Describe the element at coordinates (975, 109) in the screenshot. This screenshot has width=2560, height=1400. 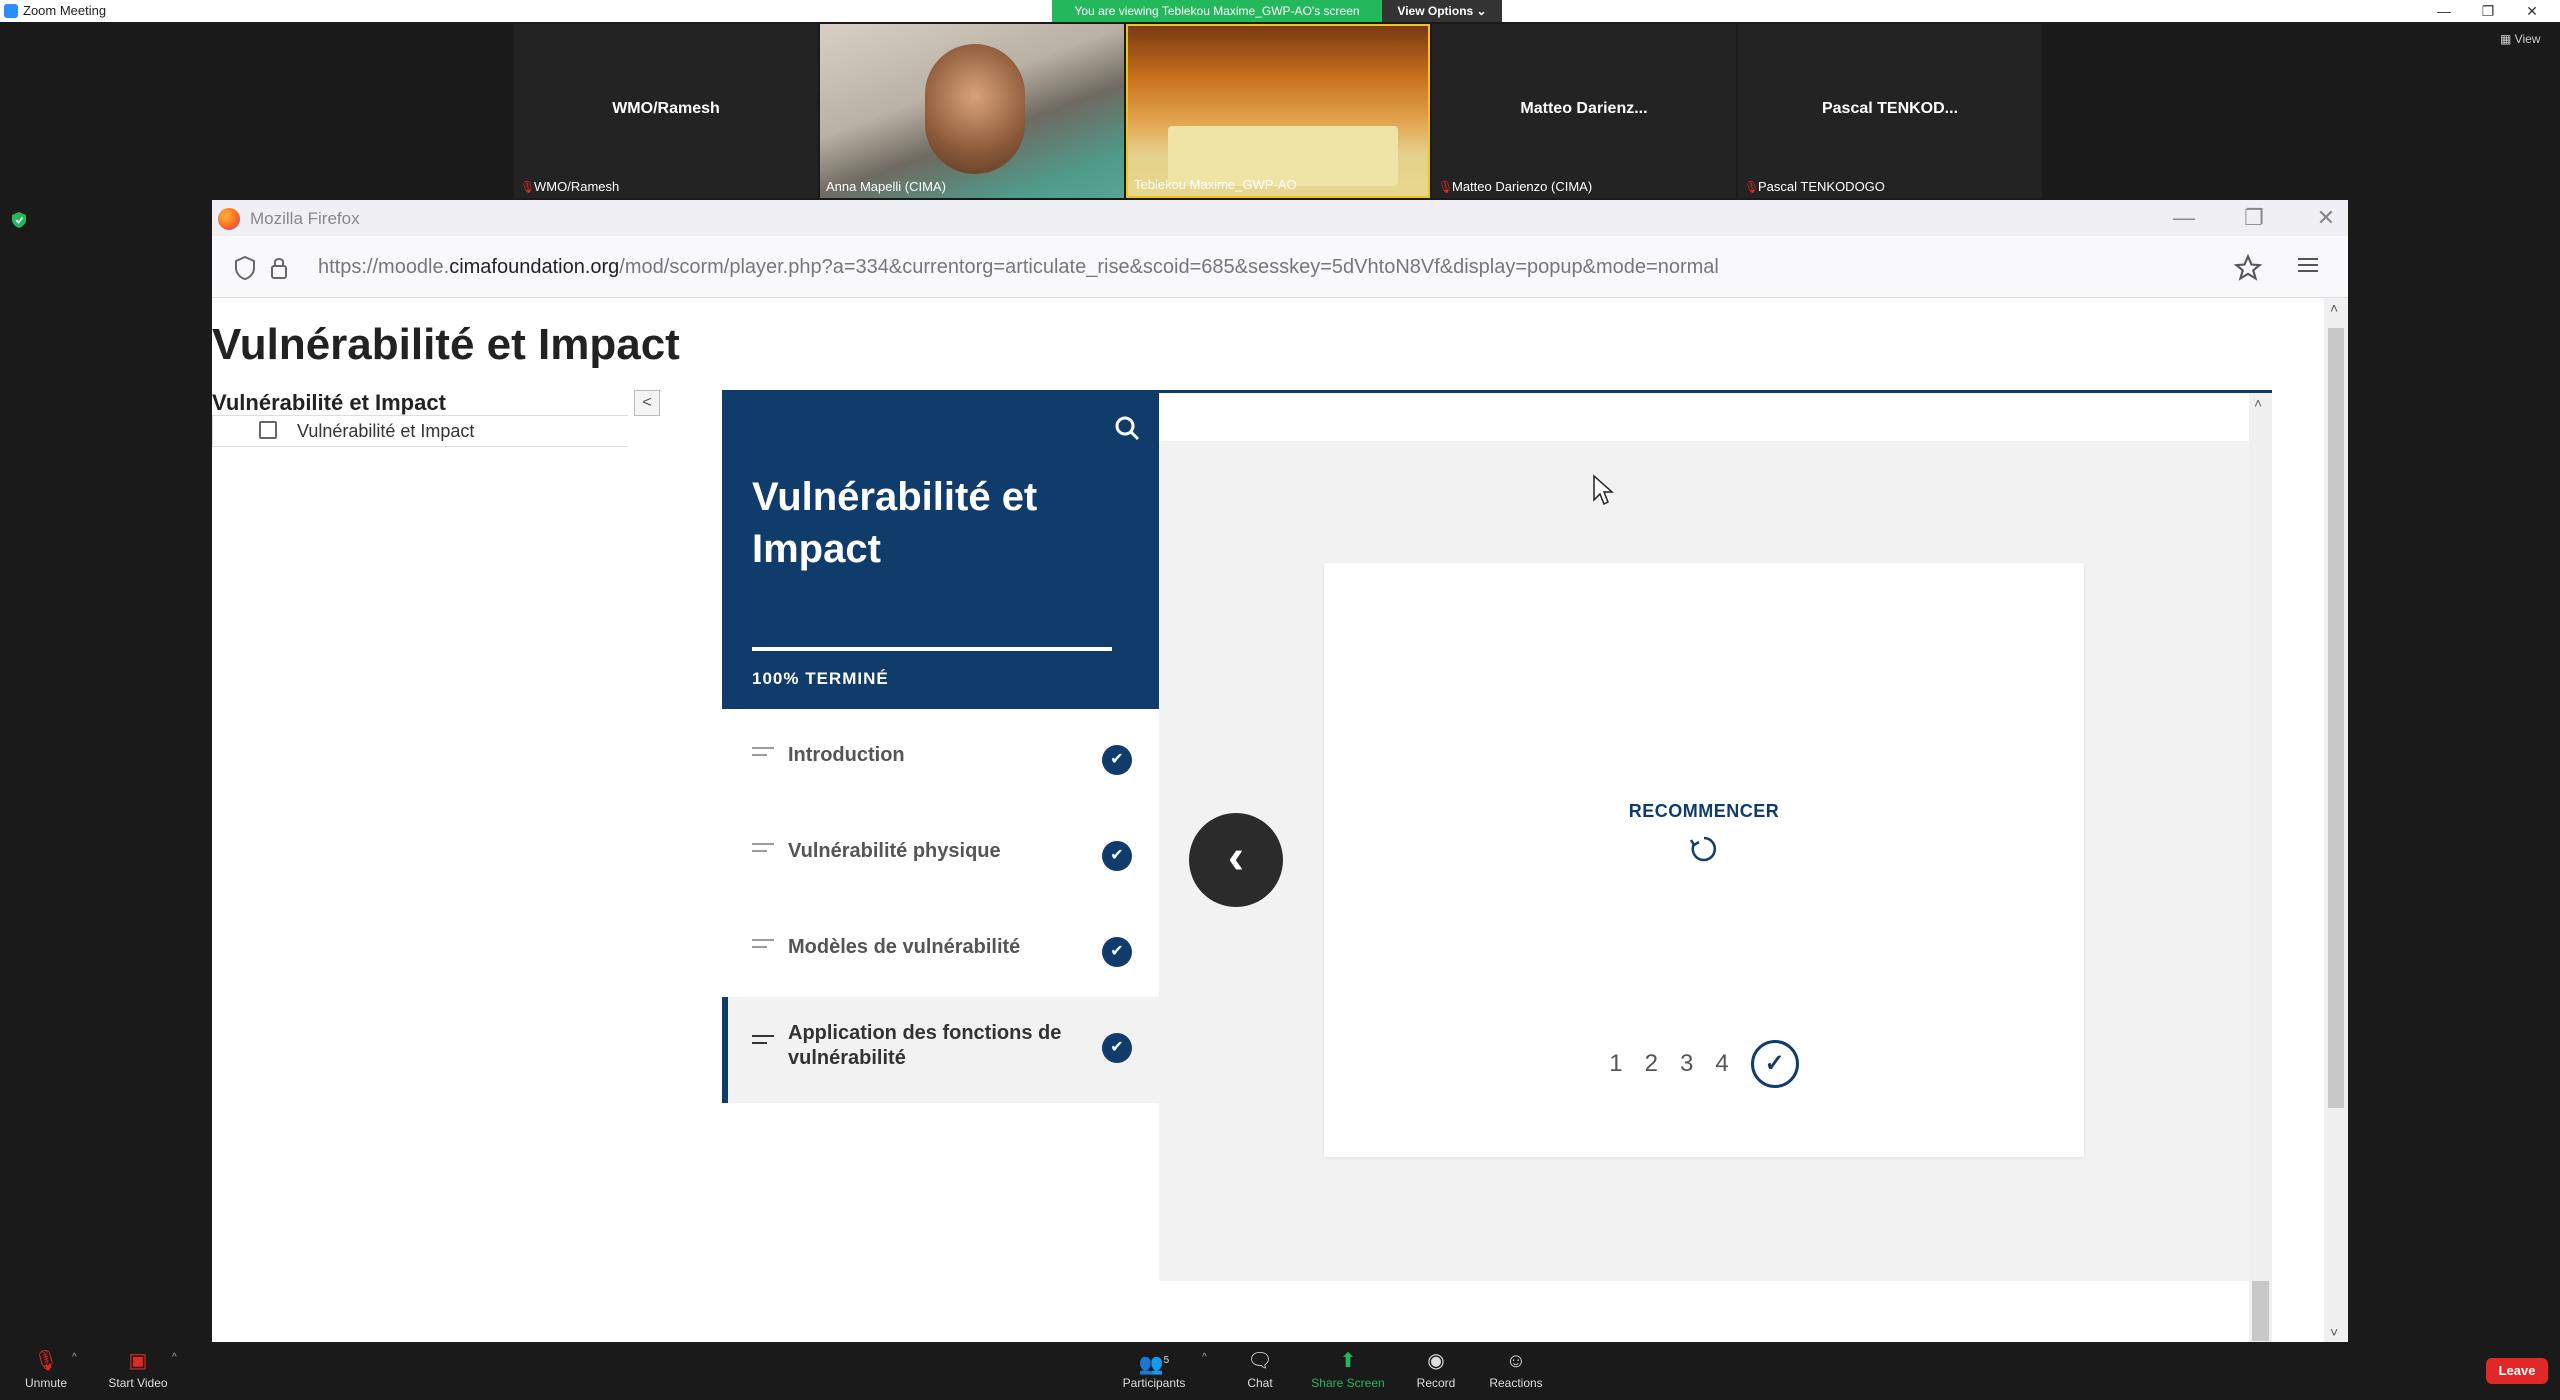
I see `participant-video` at that location.